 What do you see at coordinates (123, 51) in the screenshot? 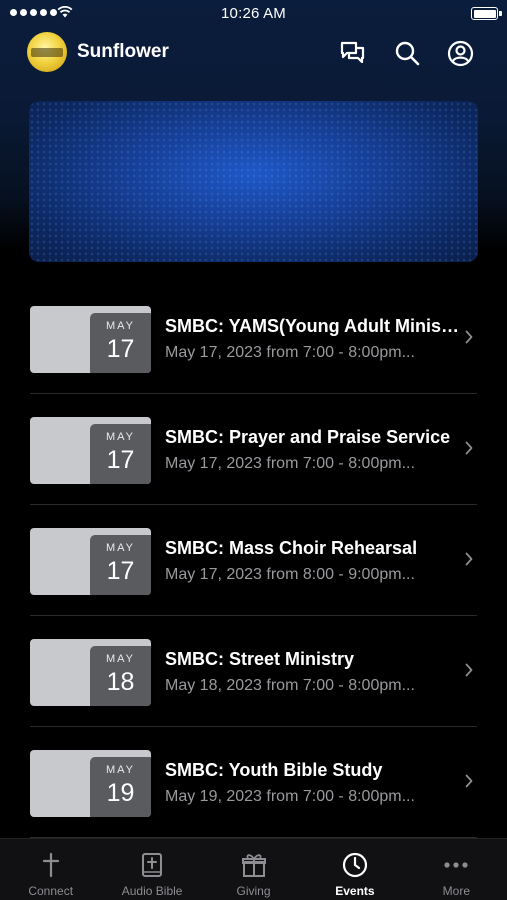
I see `app-title: Sunflower` at bounding box center [123, 51].